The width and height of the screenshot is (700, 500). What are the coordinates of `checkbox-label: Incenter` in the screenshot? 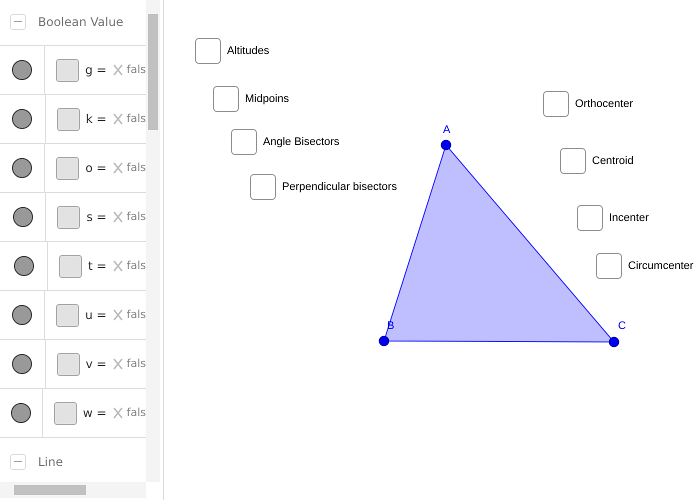 It's located at (629, 218).